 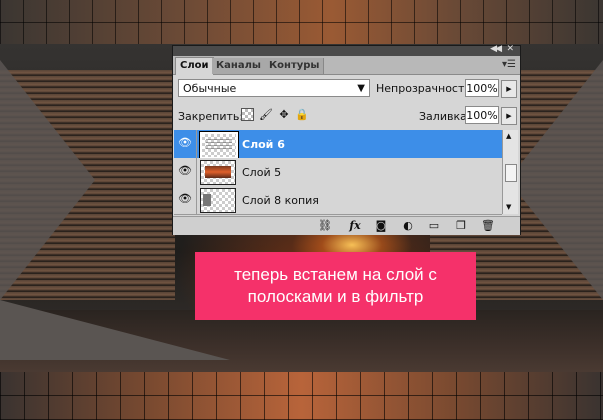 What do you see at coordinates (346, 50) in the screenshot?
I see `panel-titlebar: ◀◀ ✕` at bounding box center [346, 50].